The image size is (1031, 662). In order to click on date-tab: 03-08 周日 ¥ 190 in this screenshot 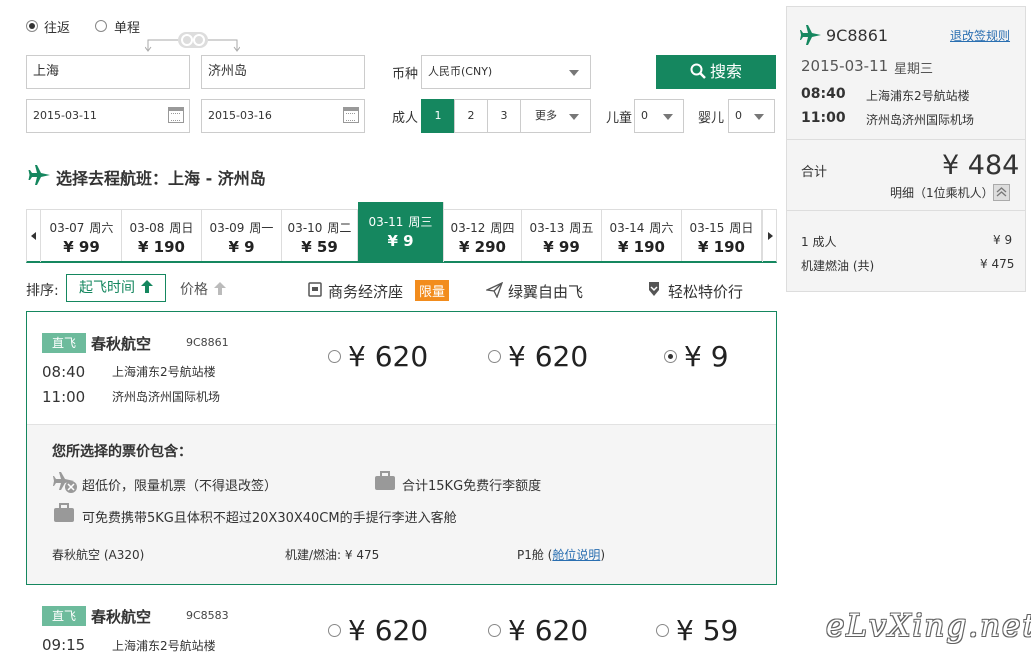, I will do `click(162, 235)`.